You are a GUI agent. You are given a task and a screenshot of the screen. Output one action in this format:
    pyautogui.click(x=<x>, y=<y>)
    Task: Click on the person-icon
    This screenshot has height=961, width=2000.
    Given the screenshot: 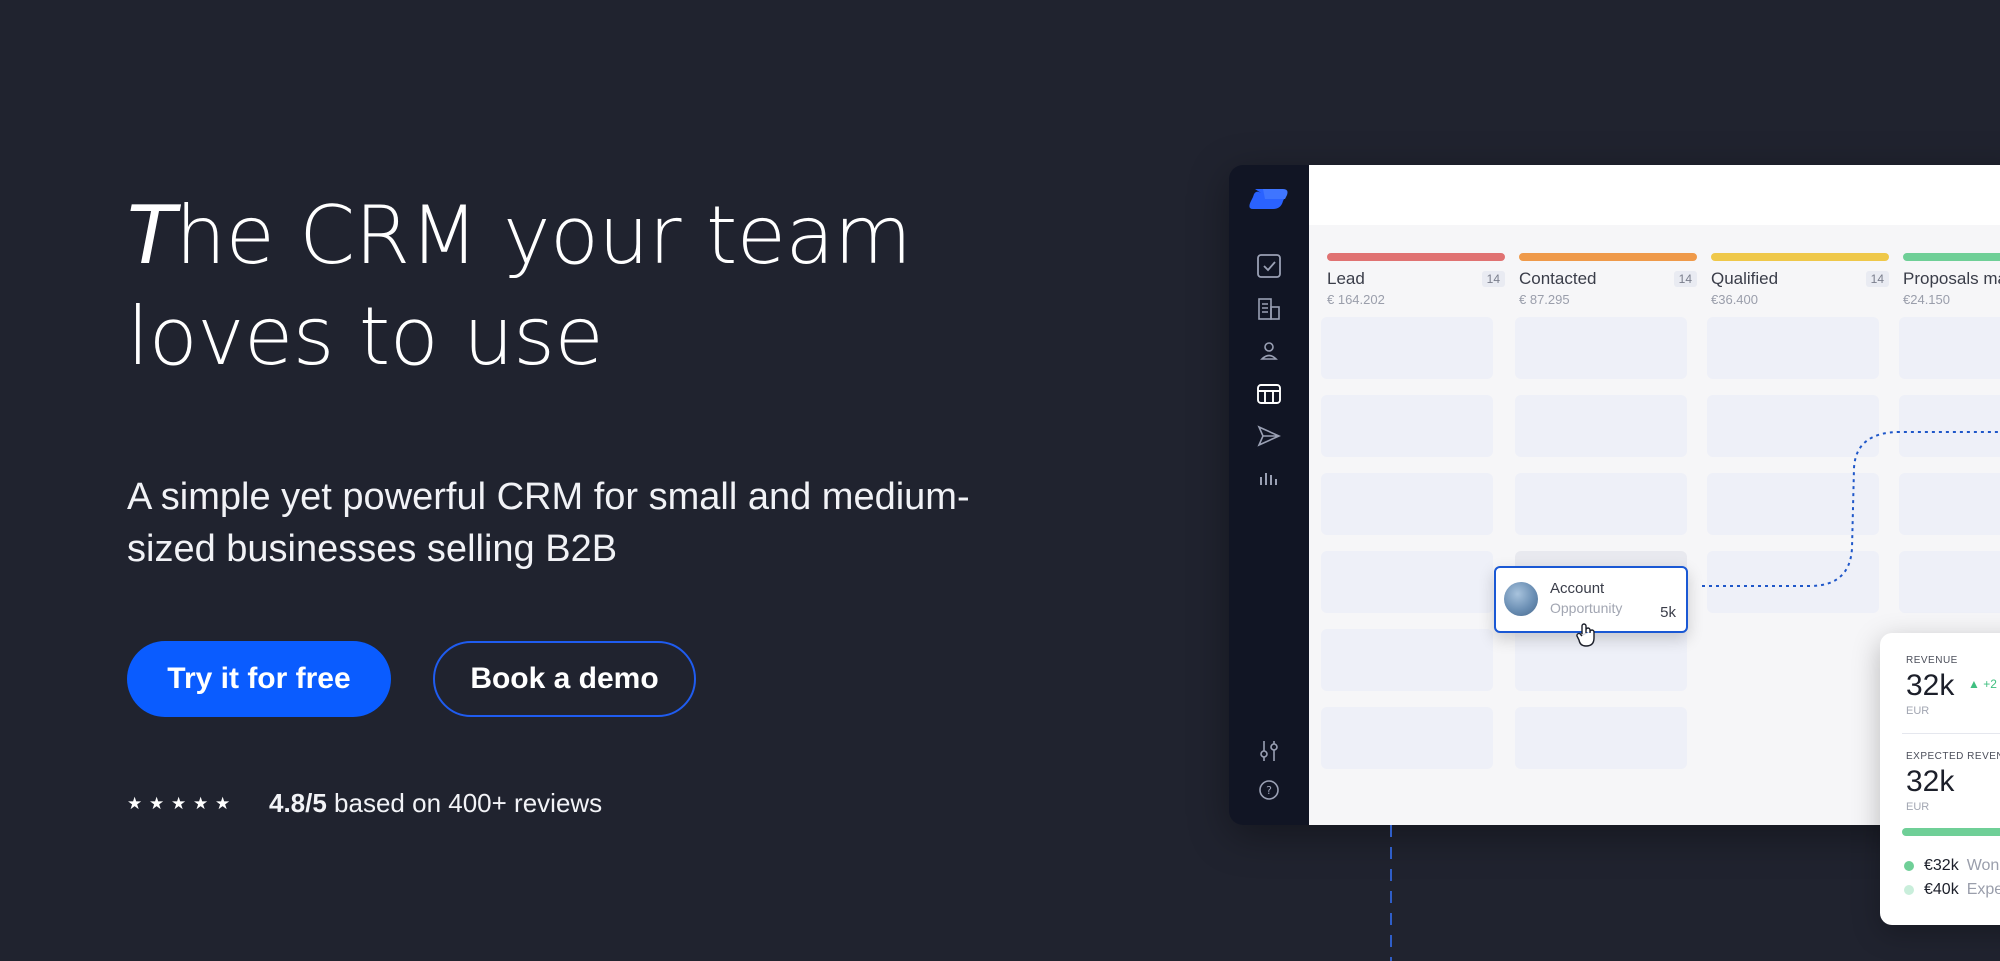 What is the action you would take?
    pyautogui.click(x=1269, y=351)
    